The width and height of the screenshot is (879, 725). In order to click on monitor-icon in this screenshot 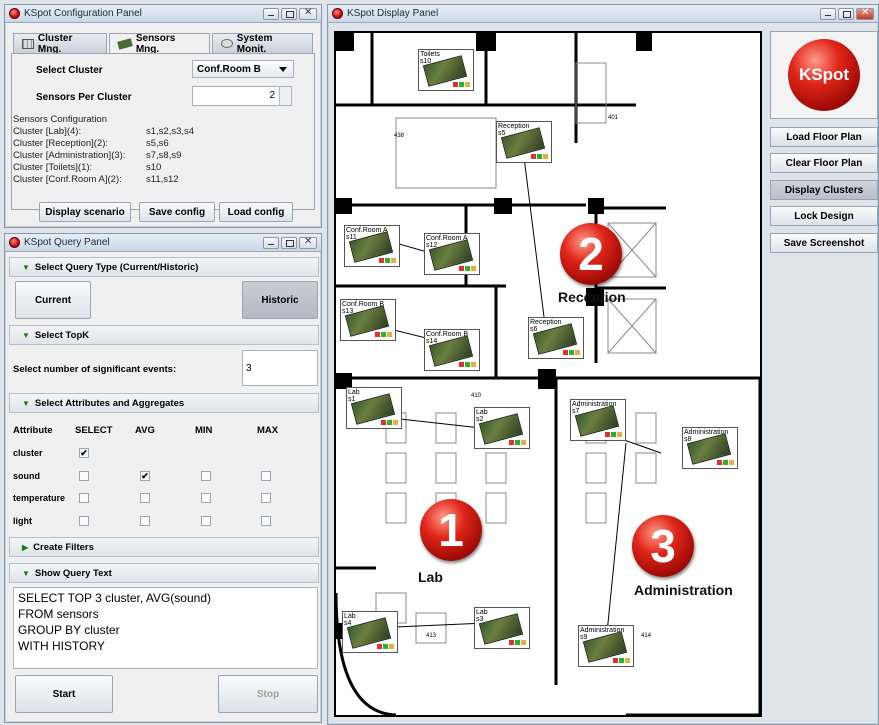, I will do `click(226, 43)`.